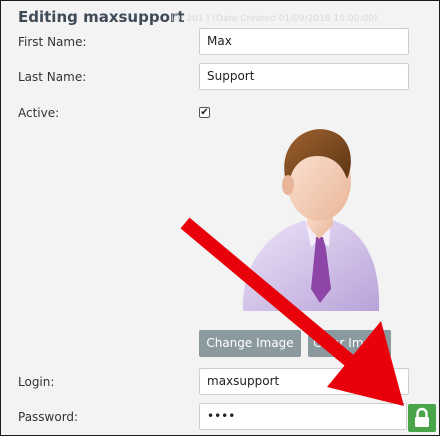 This screenshot has width=440, height=436. What do you see at coordinates (39, 113) in the screenshot?
I see `active-label: Active:` at bounding box center [39, 113].